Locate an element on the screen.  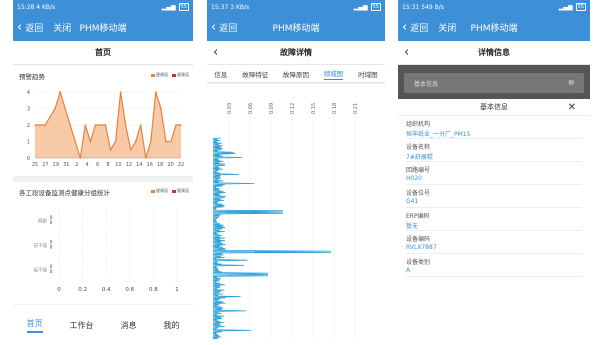
x-tick-label: 29 is located at coordinates (56, 165).